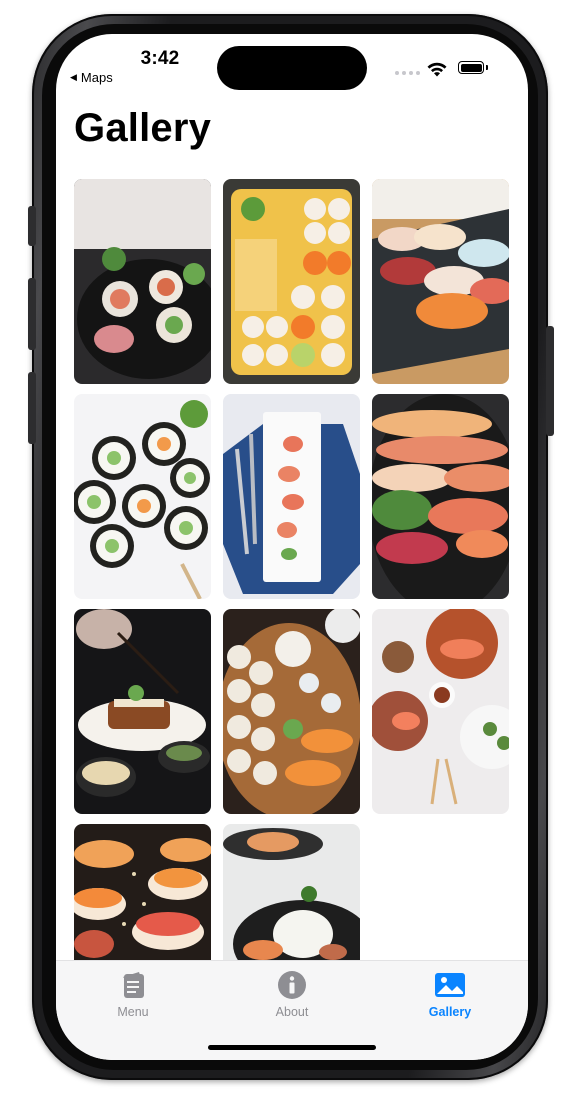  What do you see at coordinates (133, 1001) in the screenshot?
I see `tab-menu: Menu` at bounding box center [133, 1001].